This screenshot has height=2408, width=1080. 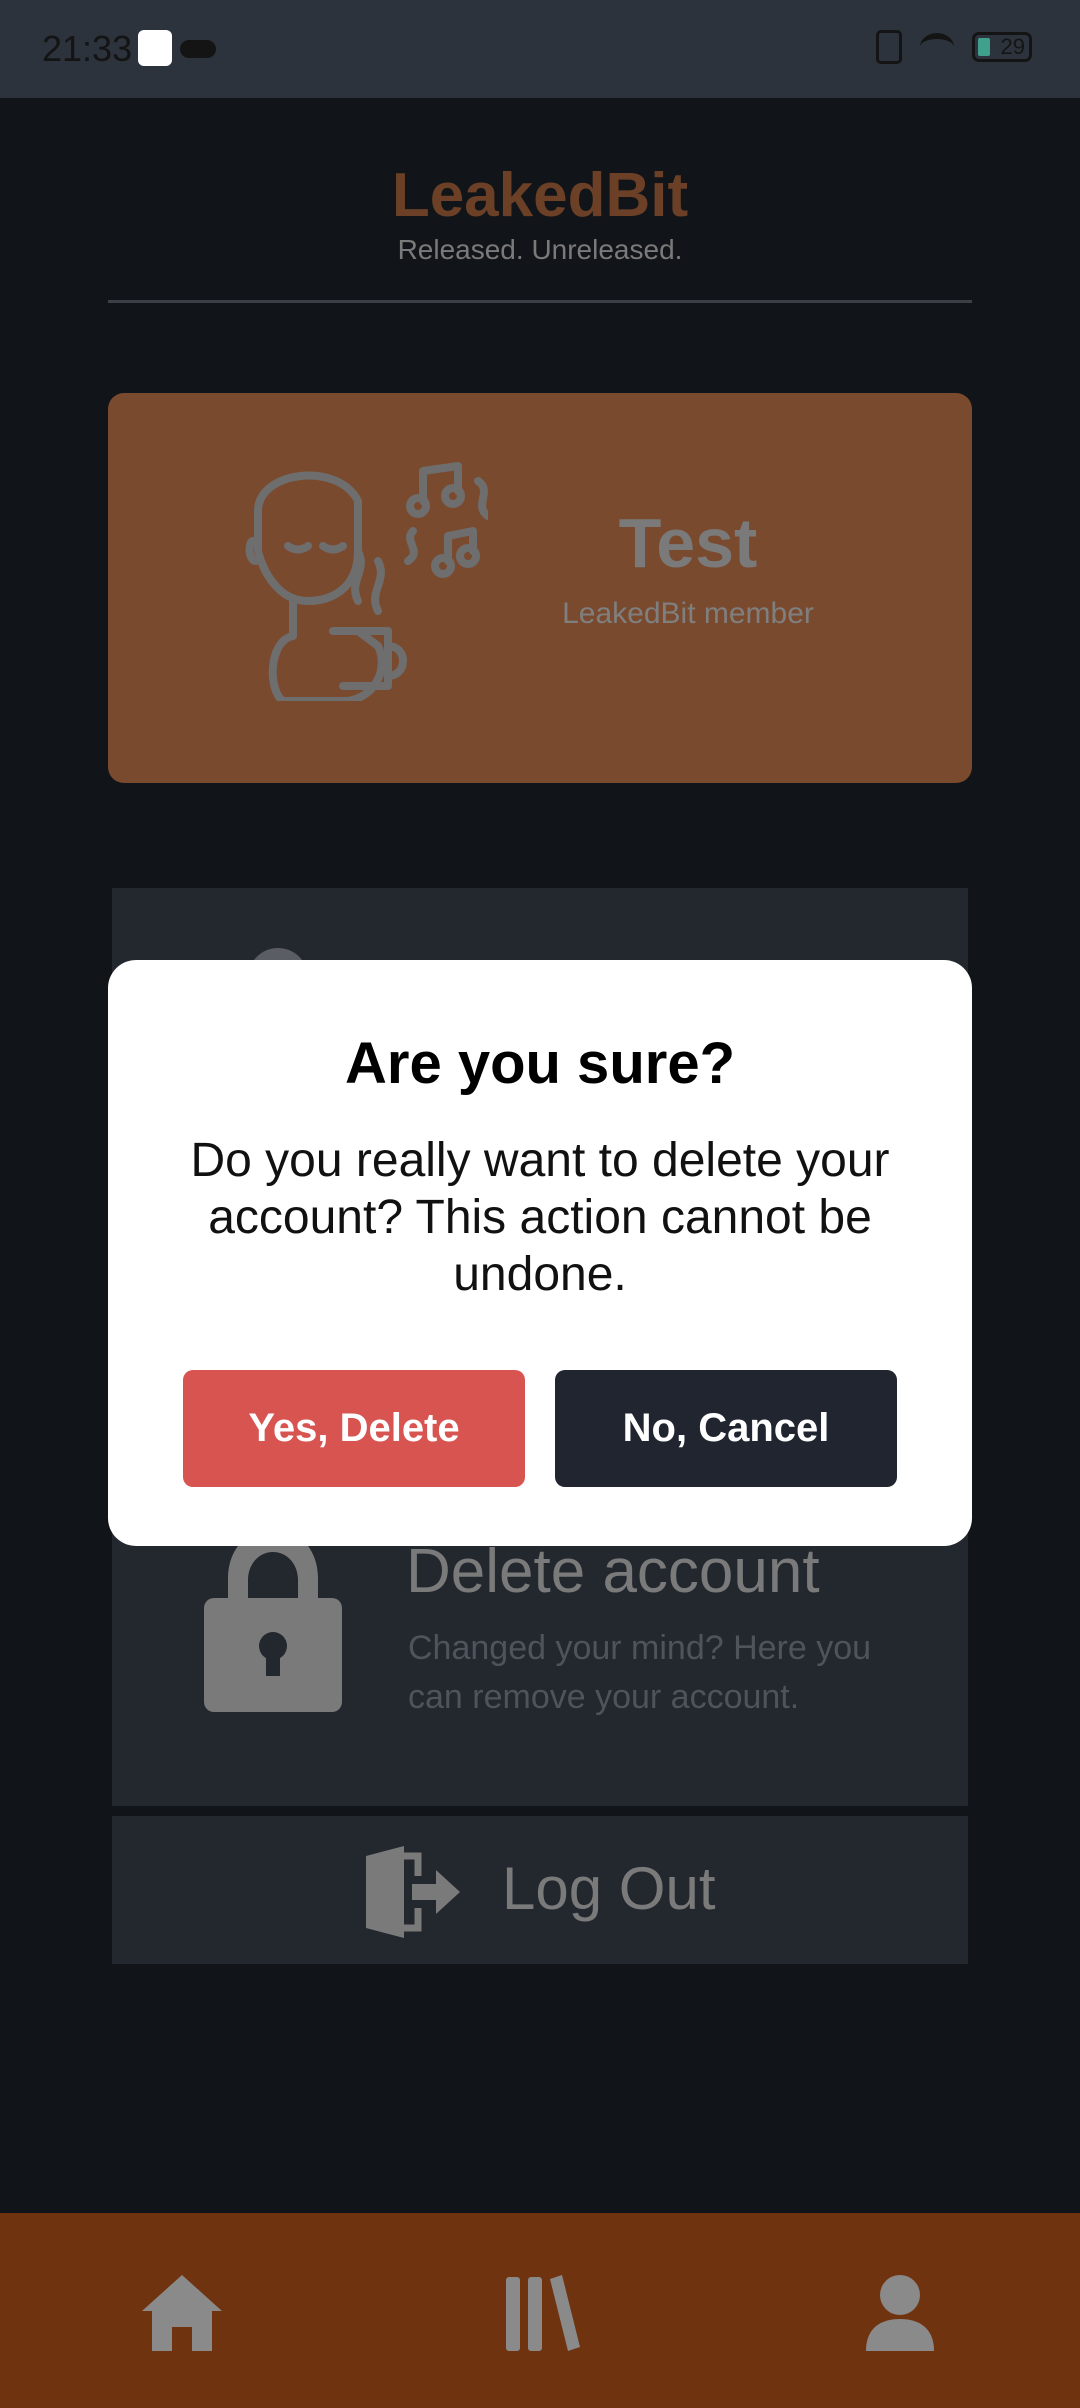 I want to click on logout-button: Log Out, so click(x=540, y=1890).